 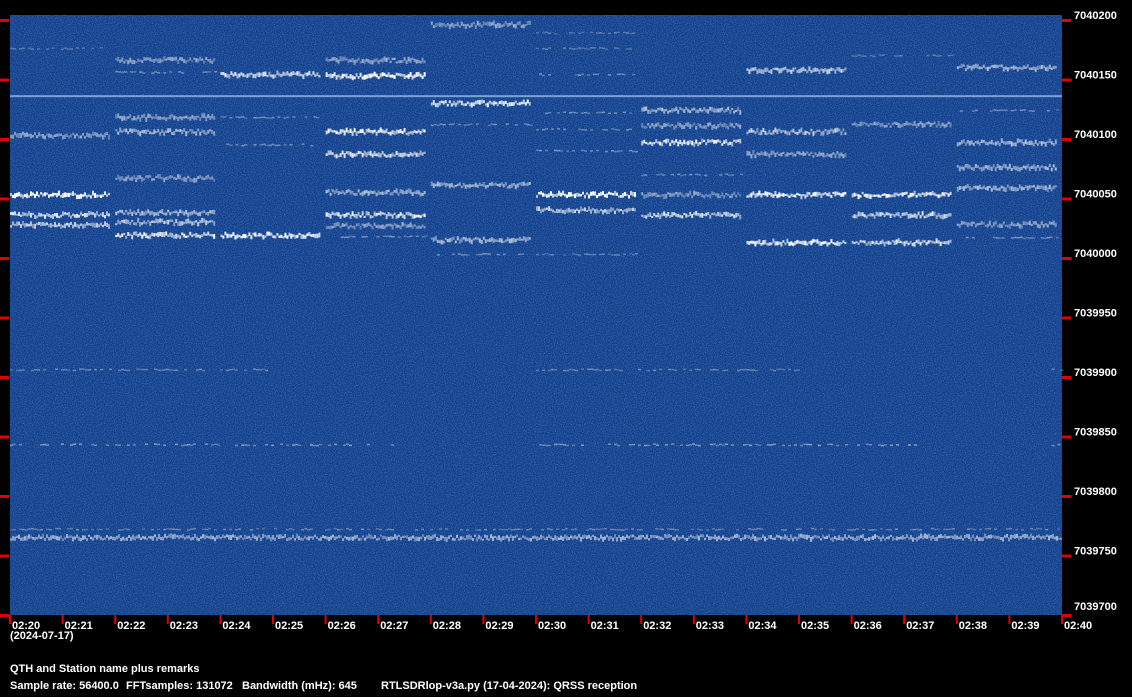 What do you see at coordinates (1095, 135) in the screenshot?
I see `y-tick-label: 7040100` at bounding box center [1095, 135].